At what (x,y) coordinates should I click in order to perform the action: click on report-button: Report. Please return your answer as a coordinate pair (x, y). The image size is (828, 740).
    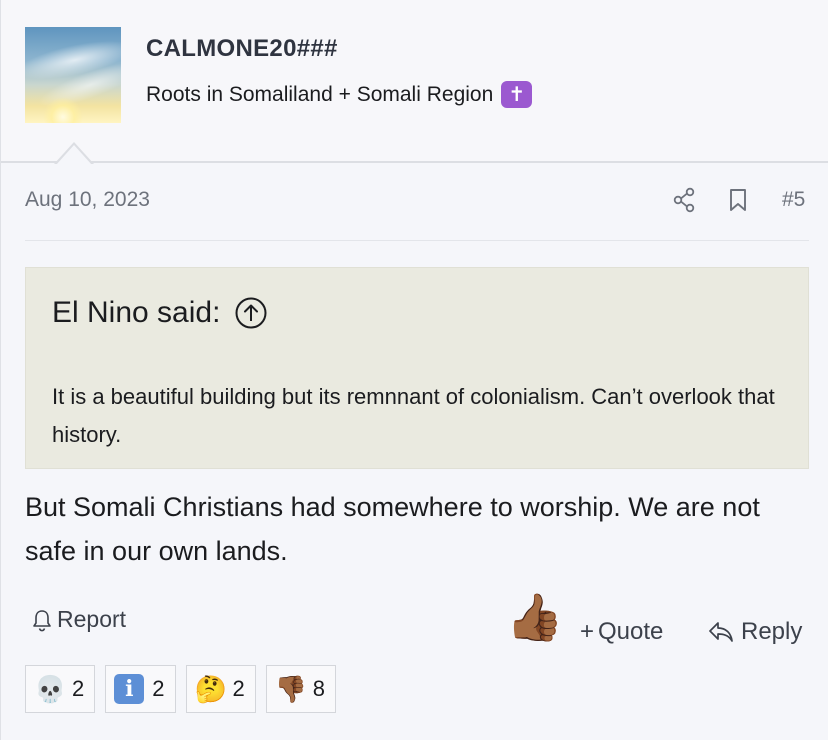
    Looking at the image, I should click on (78, 619).